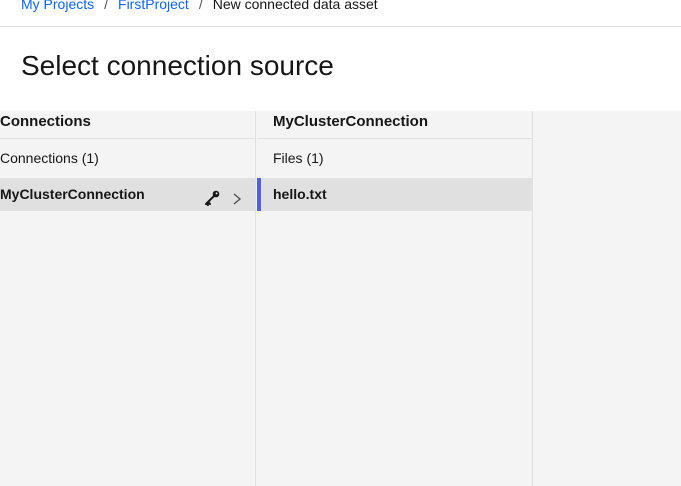 The height and width of the screenshot is (486, 681). Describe the element at coordinates (394, 125) in the screenshot. I see `cluster-column-header: MyClusterConnection` at that location.